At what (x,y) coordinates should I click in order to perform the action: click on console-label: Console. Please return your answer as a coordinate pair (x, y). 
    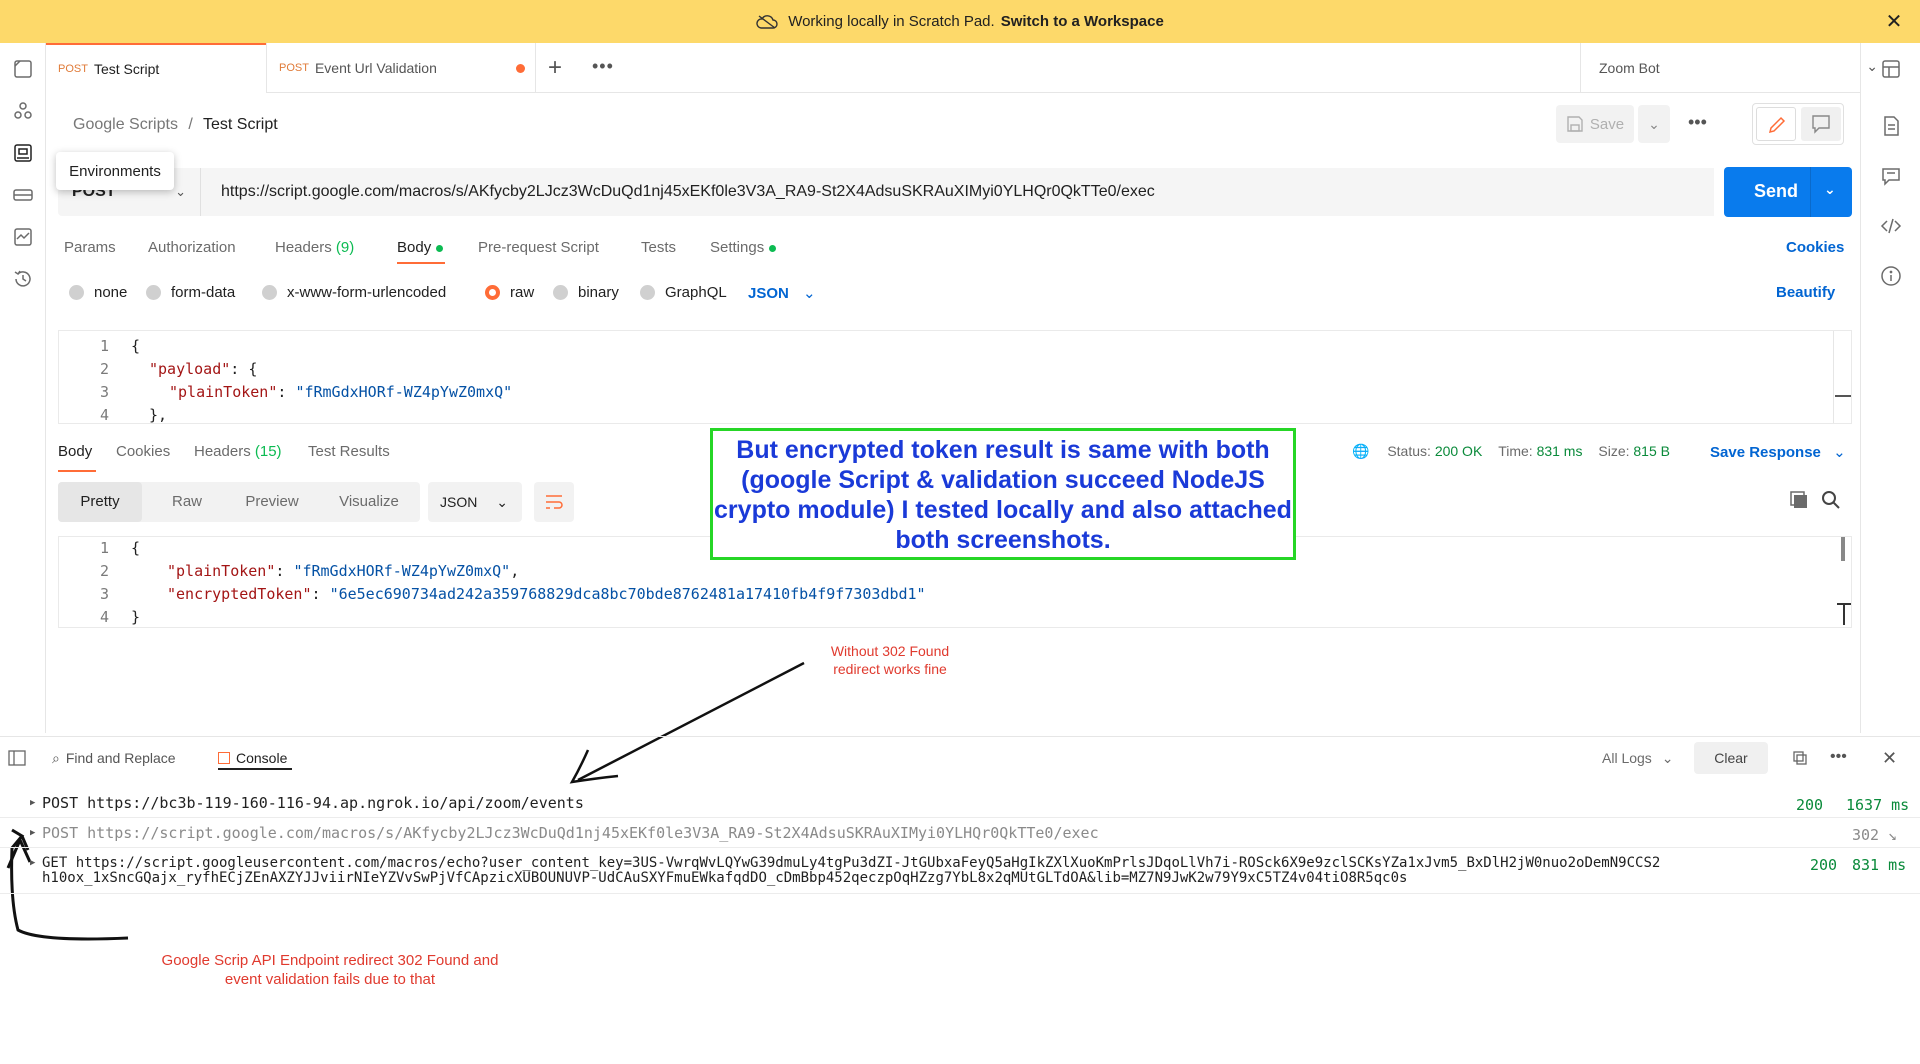
    Looking at the image, I should click on (262, 758).